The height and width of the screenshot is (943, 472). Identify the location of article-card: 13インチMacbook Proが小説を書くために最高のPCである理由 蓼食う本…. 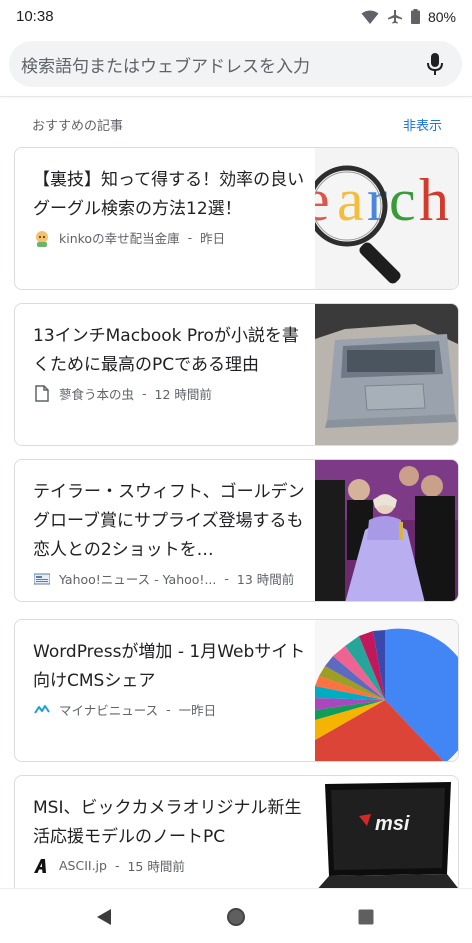
(236, 374).